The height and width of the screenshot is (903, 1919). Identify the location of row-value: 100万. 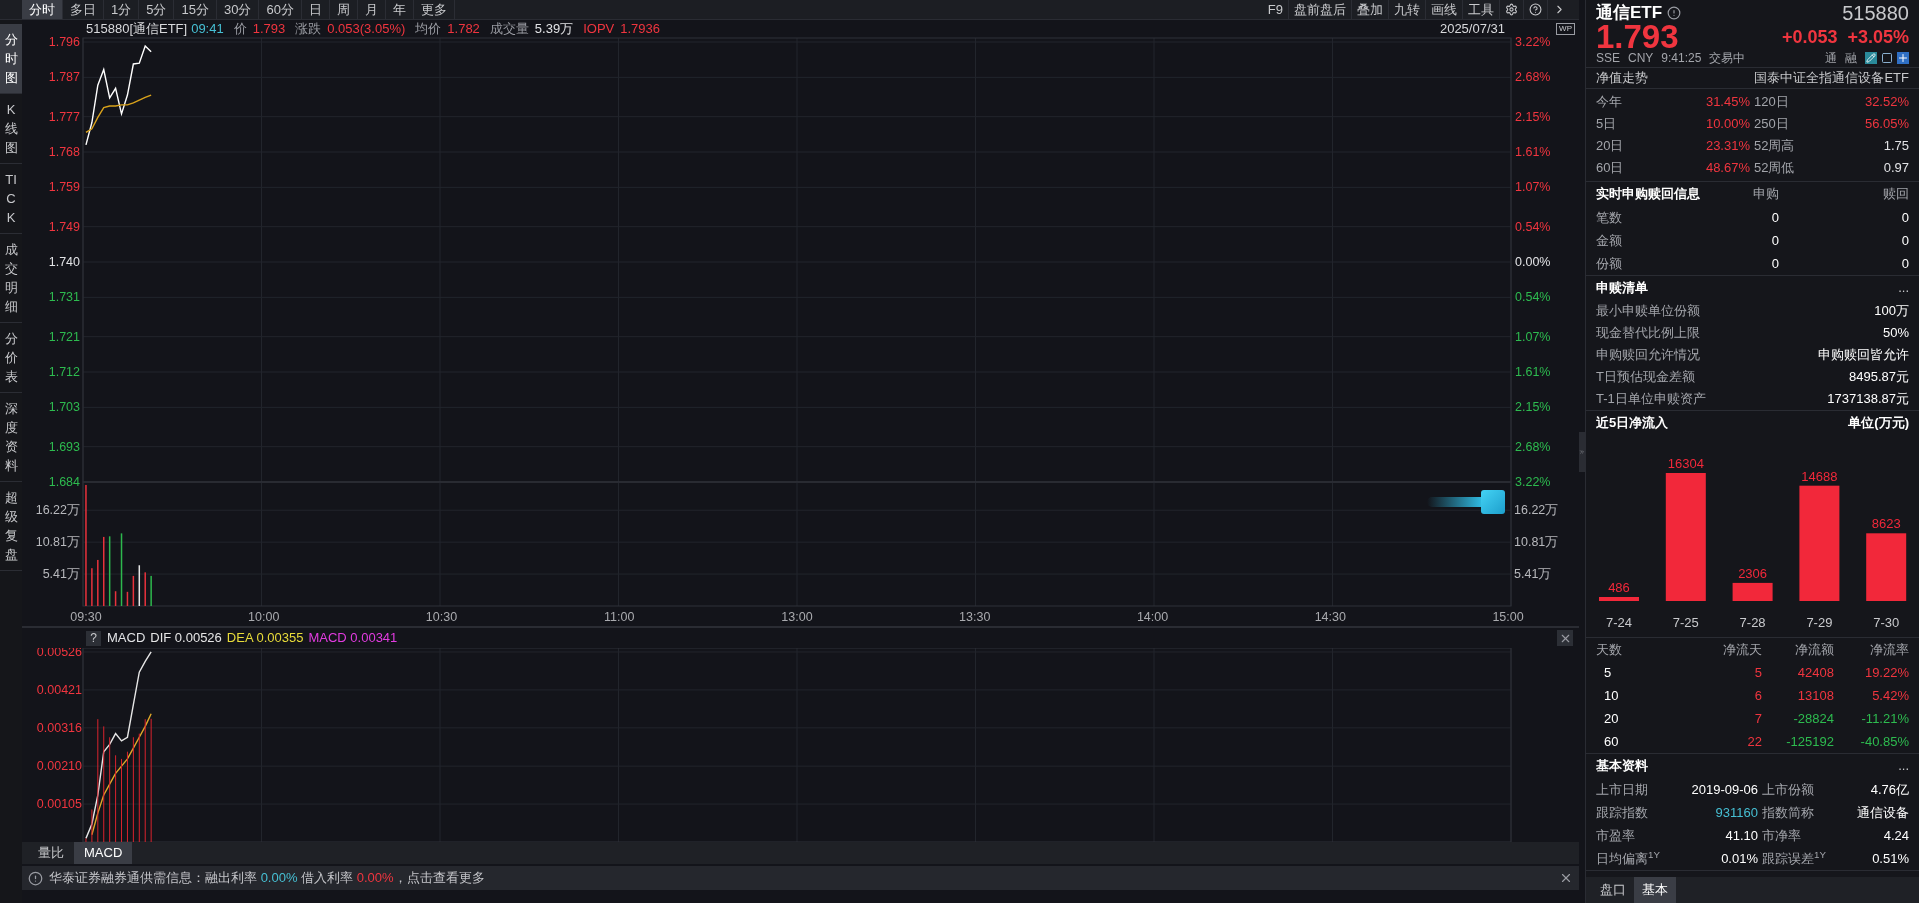
(1891, 311).